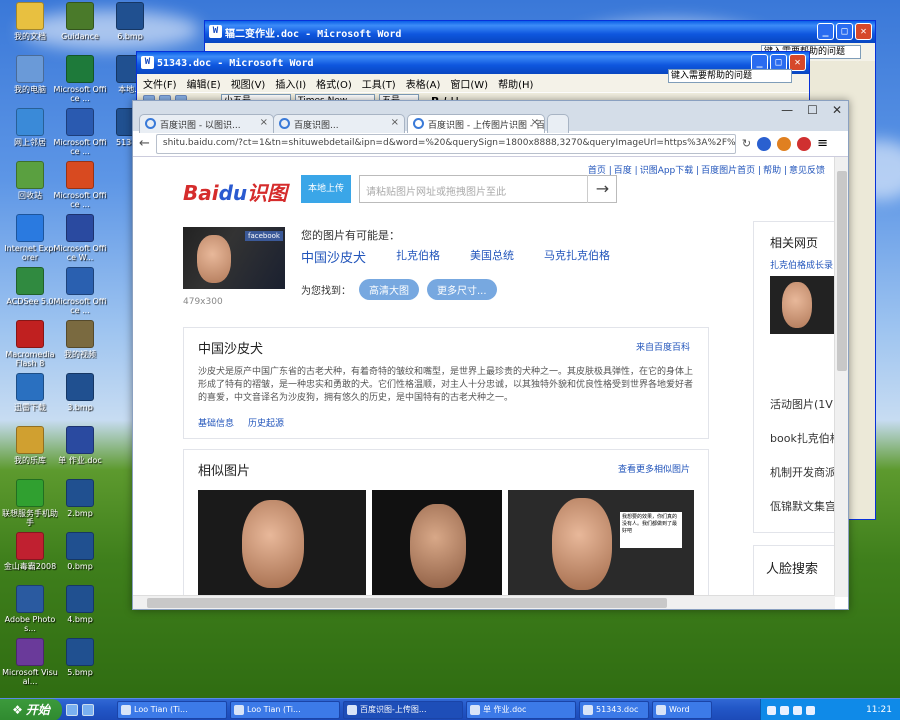 The image size is (900, 720). Describe the element at coordinates (601, 543) in the screenshot. I see `similar-image-3: 我想要的效果，你们真的没有人。我们都做到了最好吧` at that location.